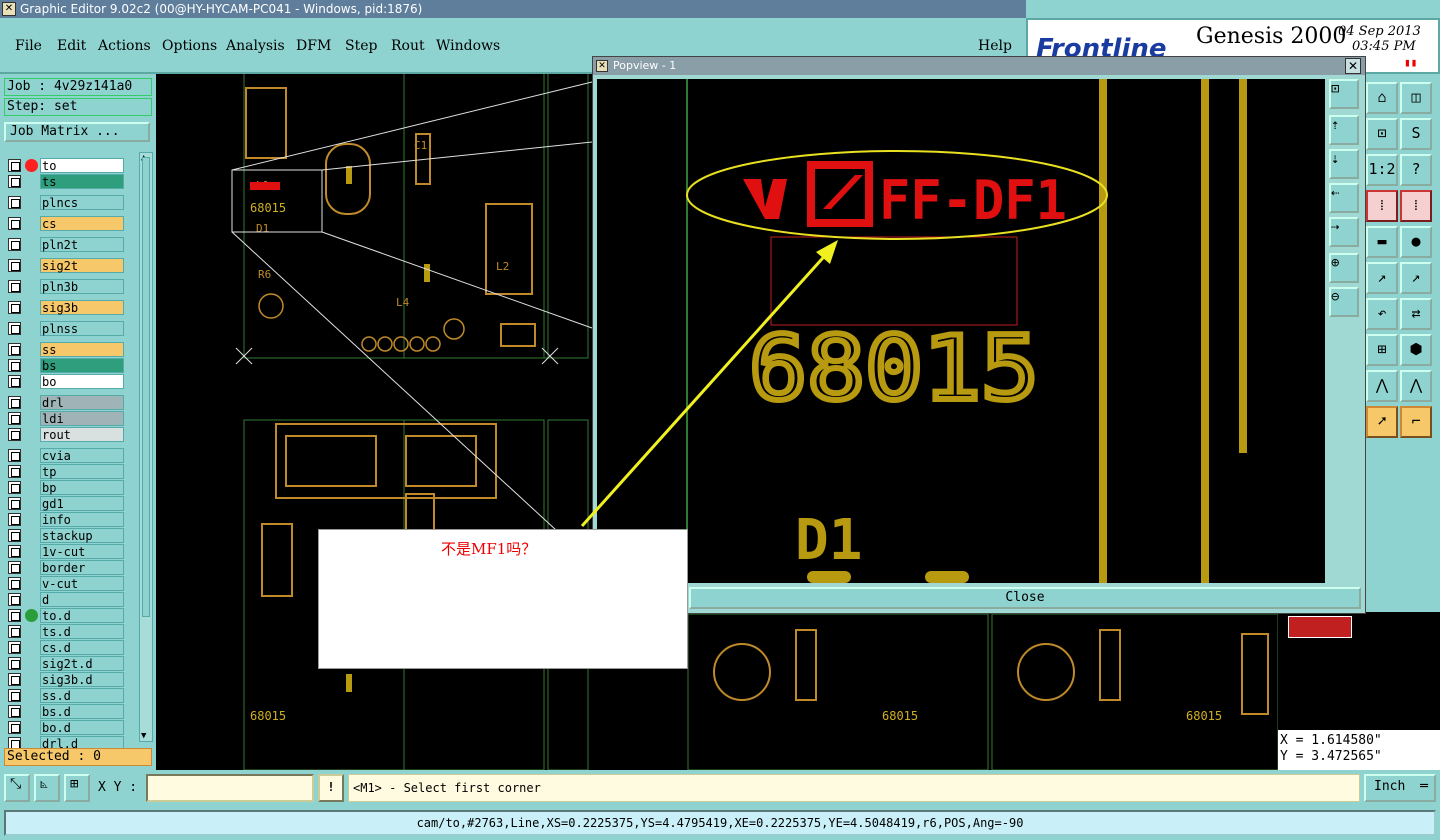 This screenshot has width=1440, height=840. Describe the element at coordinates (47, 788) in the screenshot. I see `measure-button: ⦝` at that location.